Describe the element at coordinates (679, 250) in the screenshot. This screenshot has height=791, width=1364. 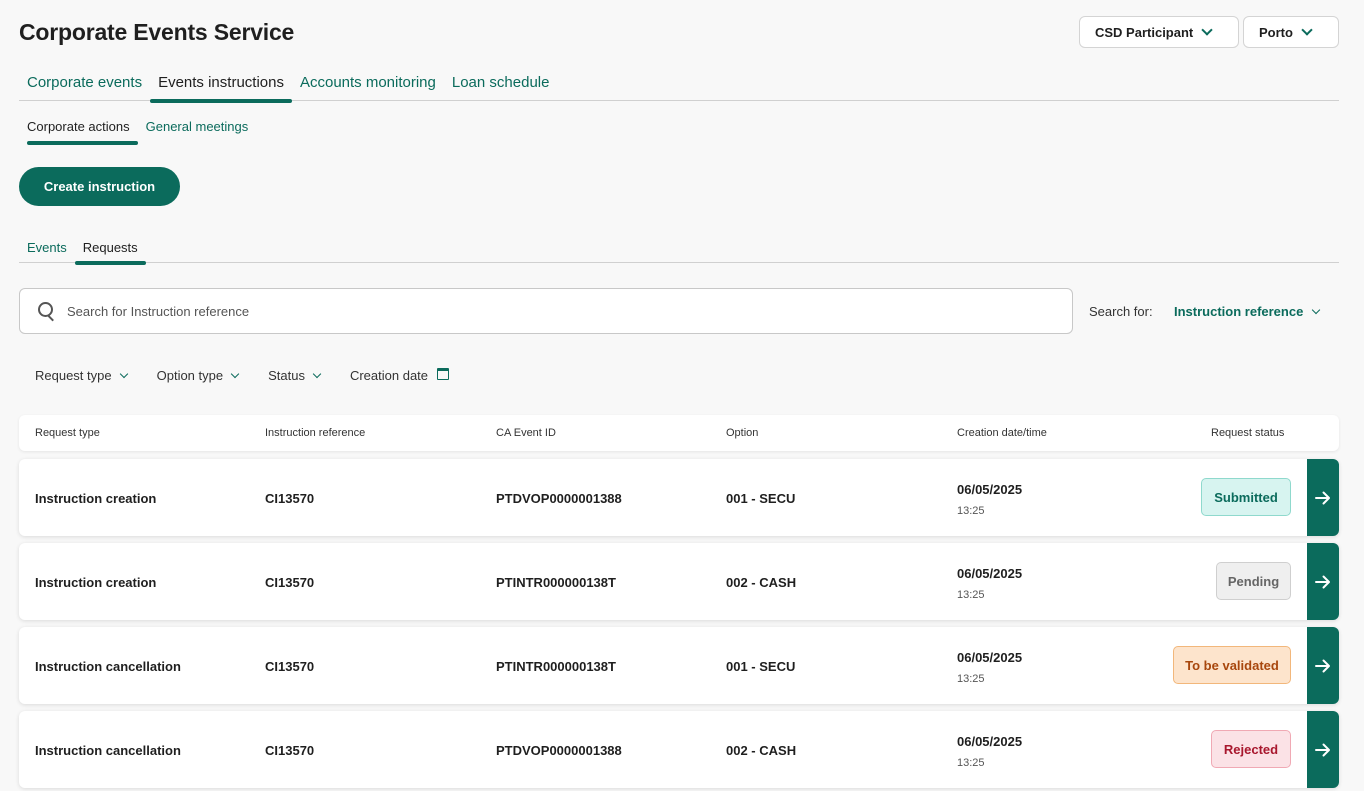
I see `view-tabs: Events Requests` at that location.